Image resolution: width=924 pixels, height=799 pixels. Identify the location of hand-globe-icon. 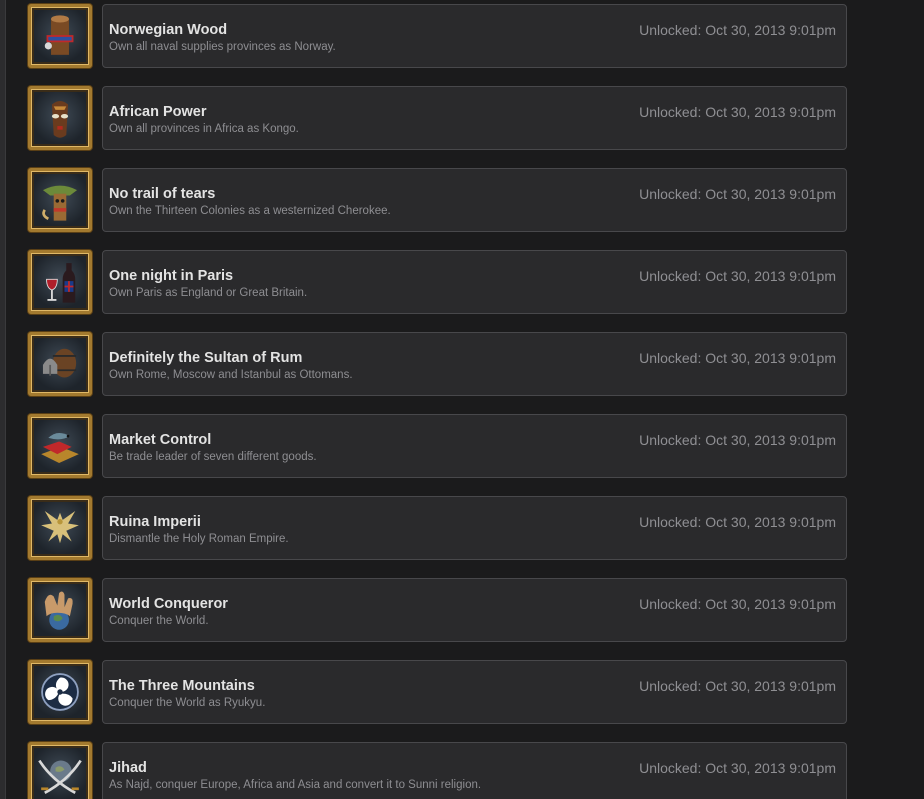
(60, 610).